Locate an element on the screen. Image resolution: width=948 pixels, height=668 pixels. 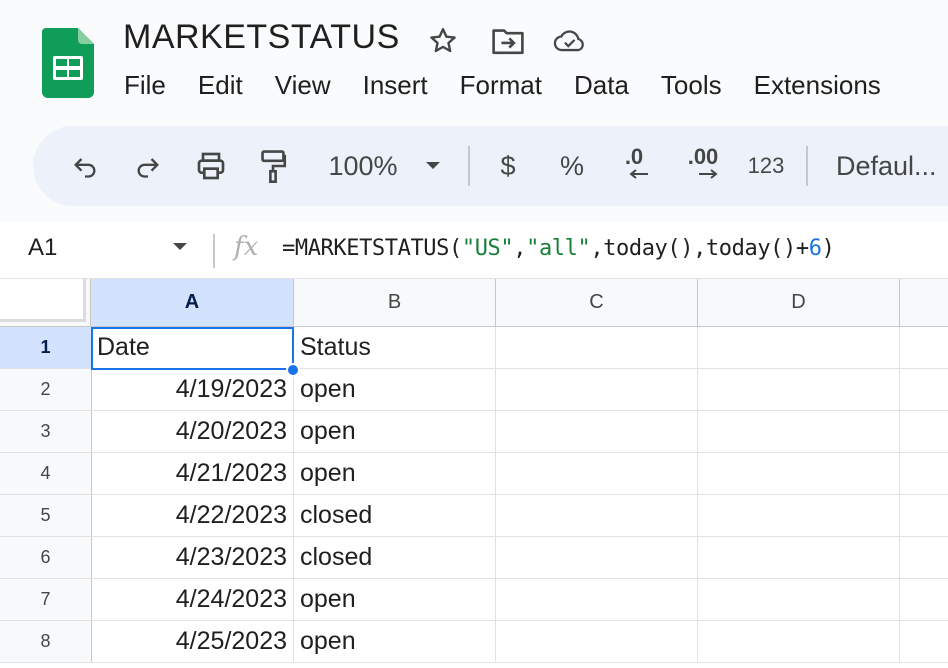
cell-e8 is located at coordinates (924, 642).